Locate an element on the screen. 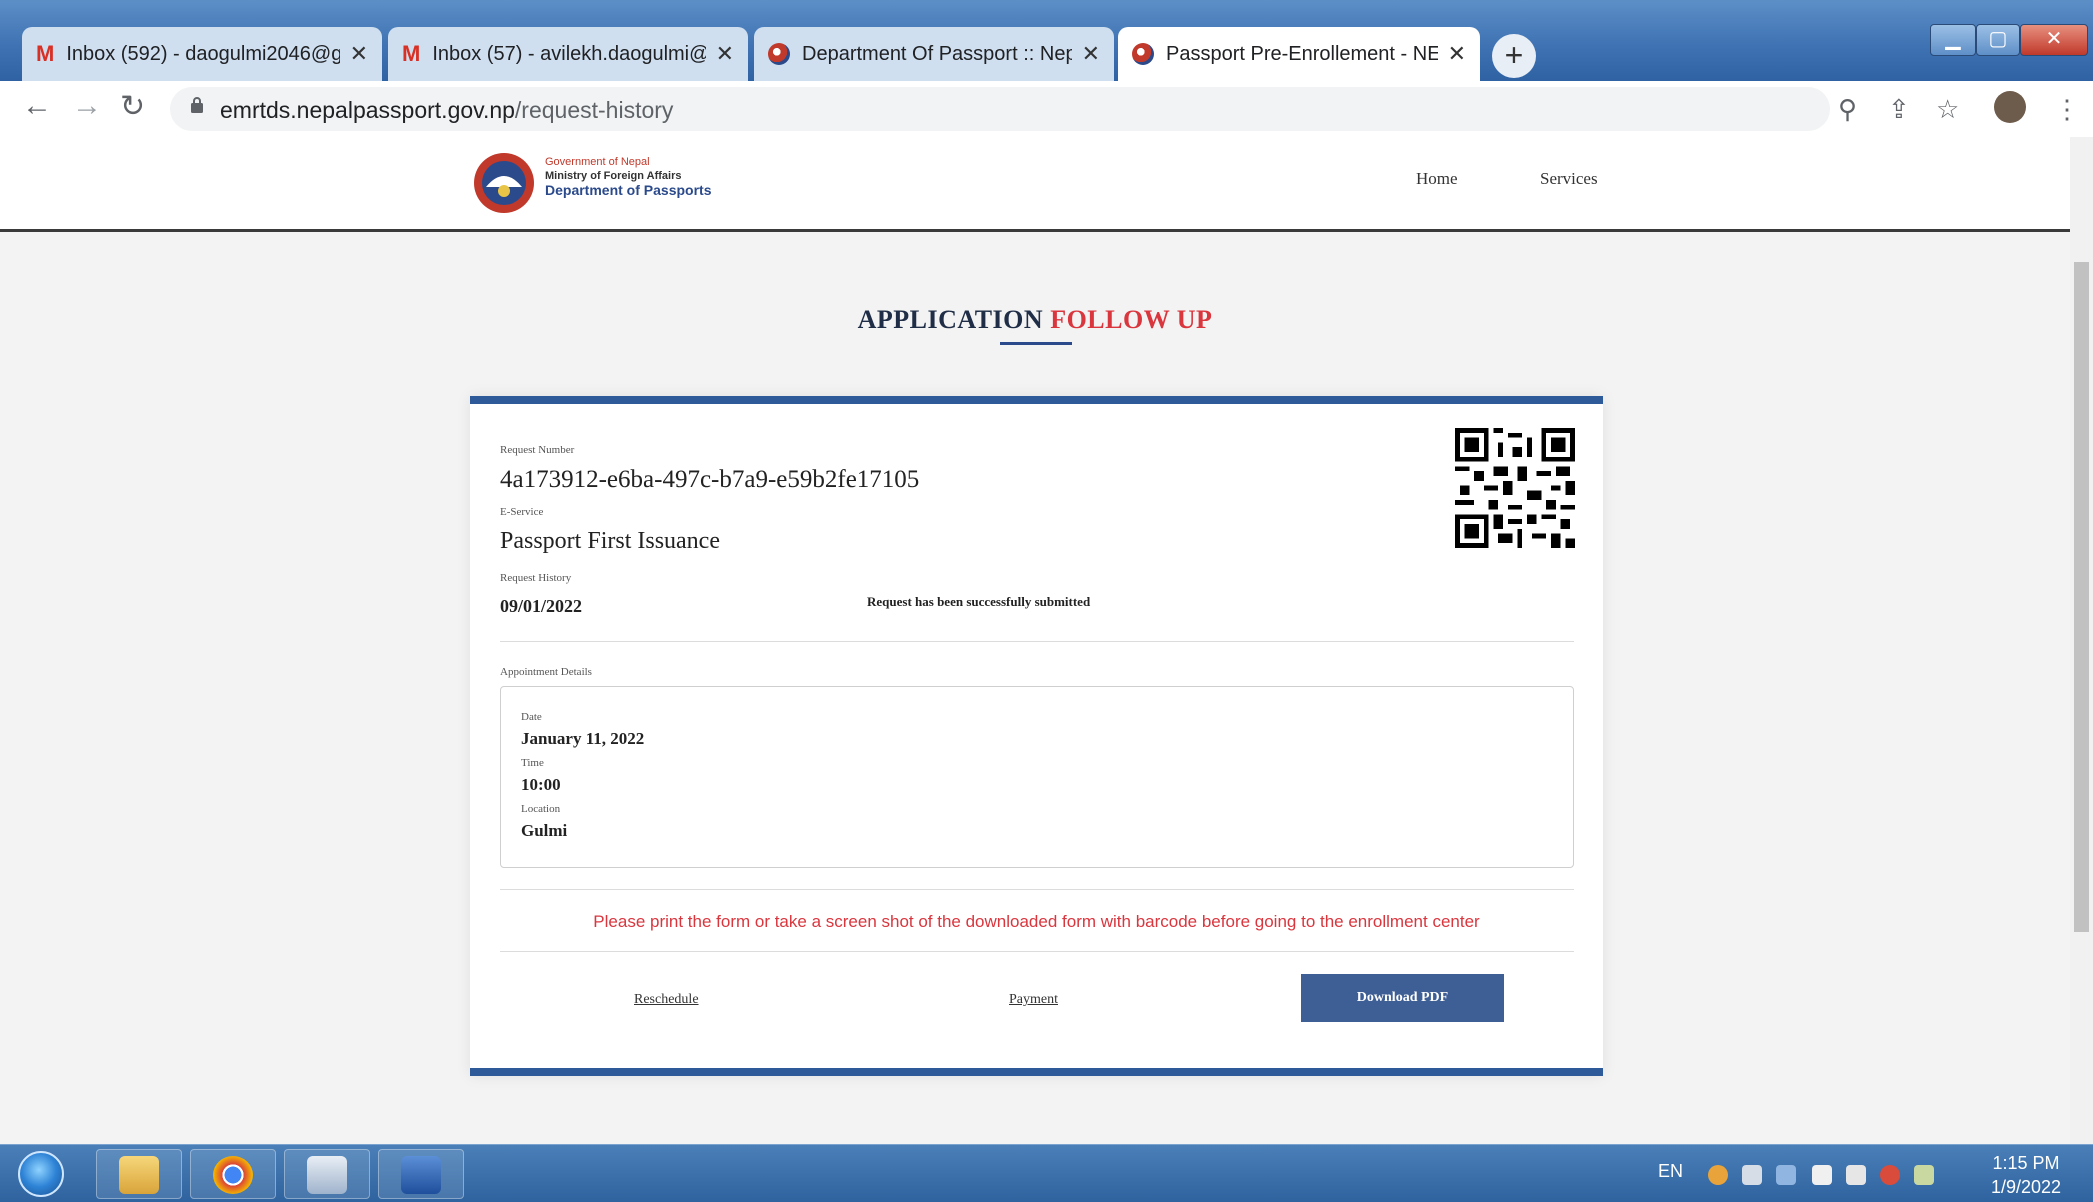  payment-link: Payment is located at coordinates (1033, 1000).